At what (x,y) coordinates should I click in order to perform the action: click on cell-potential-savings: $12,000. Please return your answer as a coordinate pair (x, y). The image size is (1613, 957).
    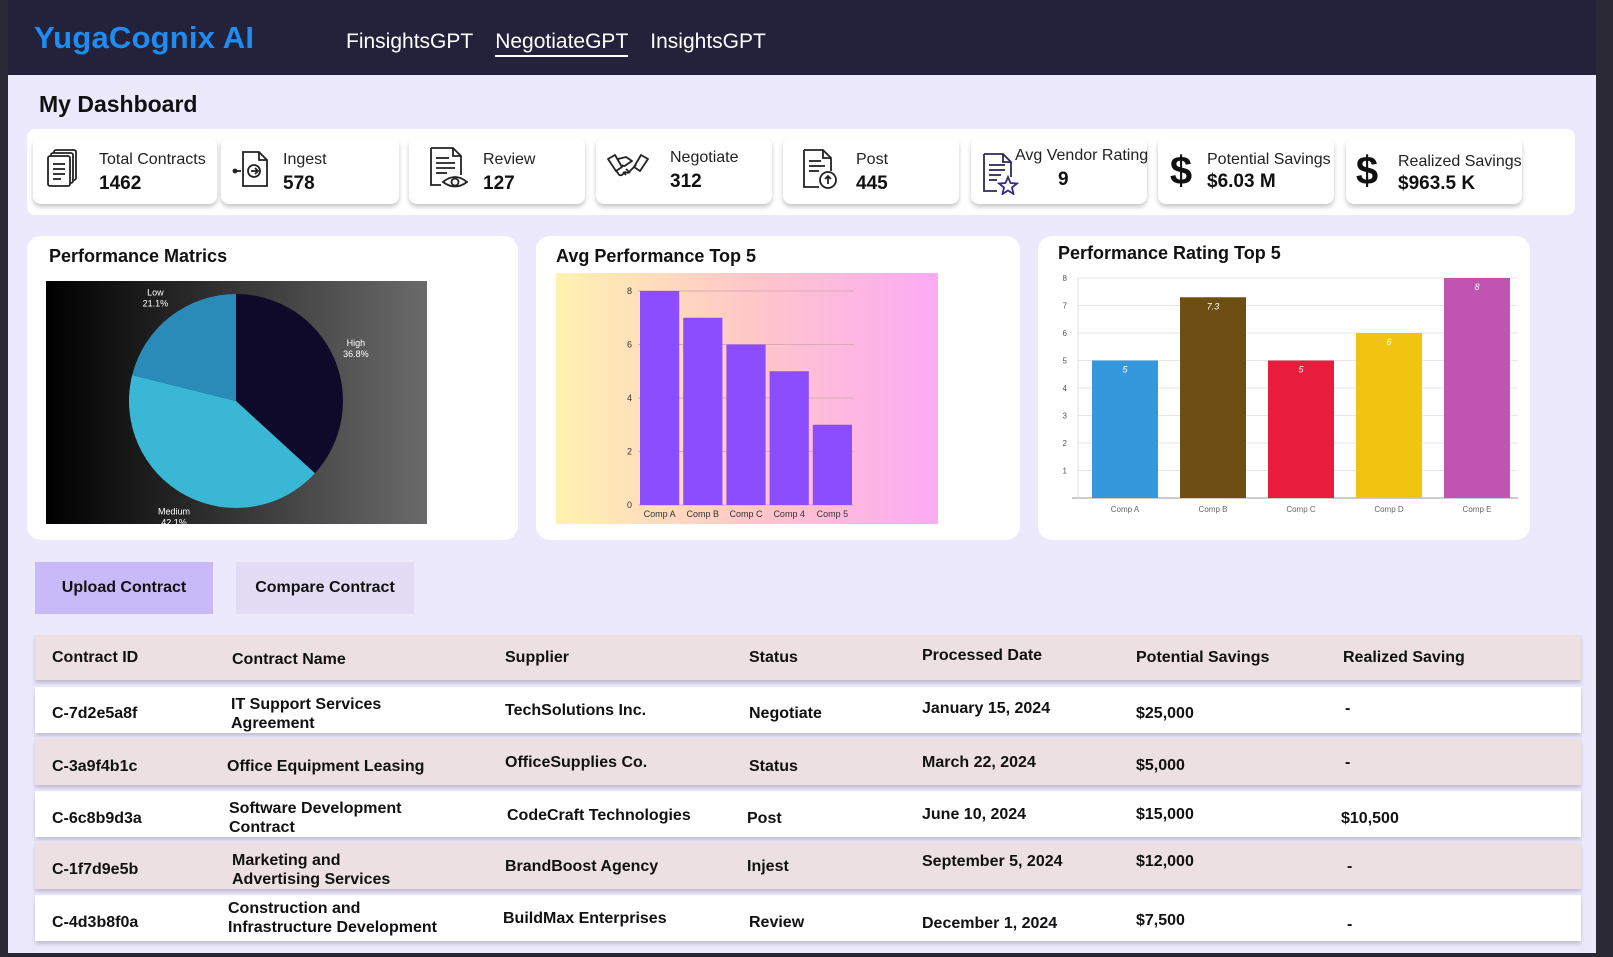
    Looking at the image, I should click on (1165, 861).